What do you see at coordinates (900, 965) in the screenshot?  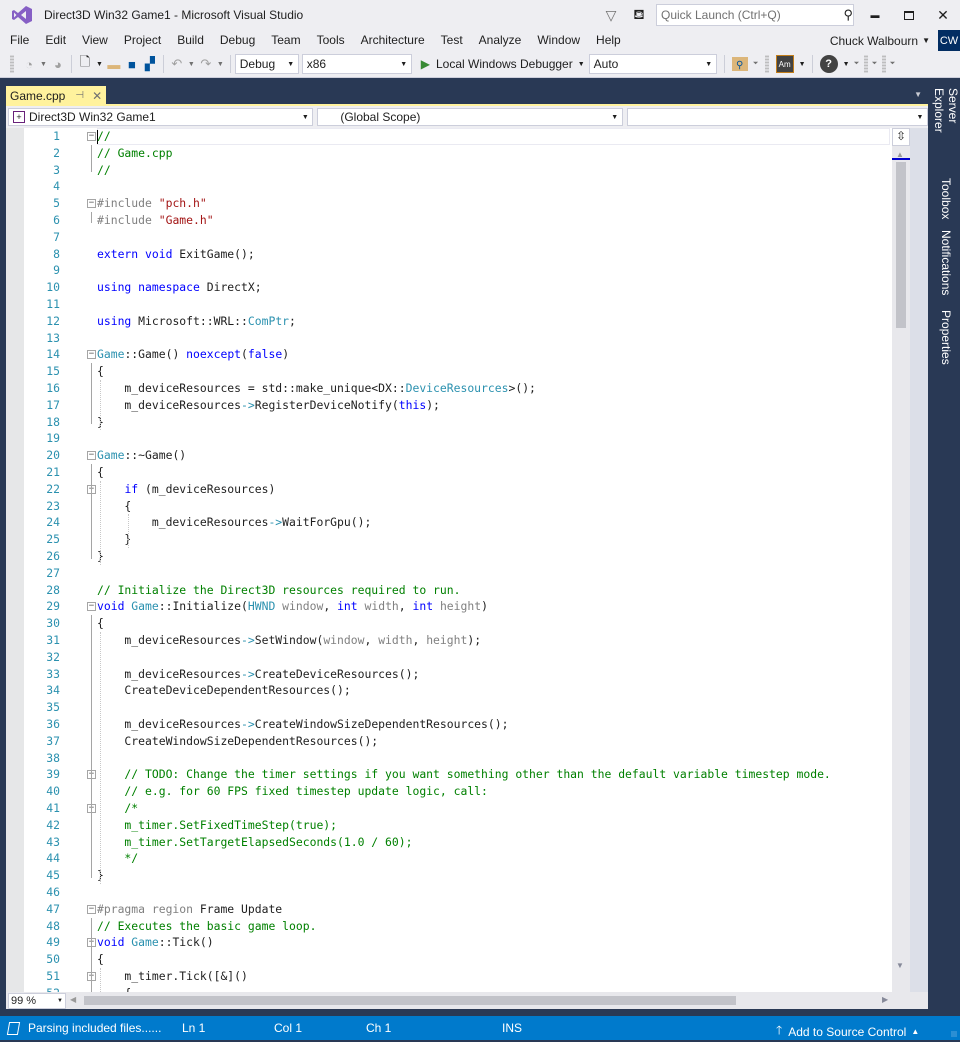 I see `scroll-down-icon: ▼` at bounding box center [900, 965].